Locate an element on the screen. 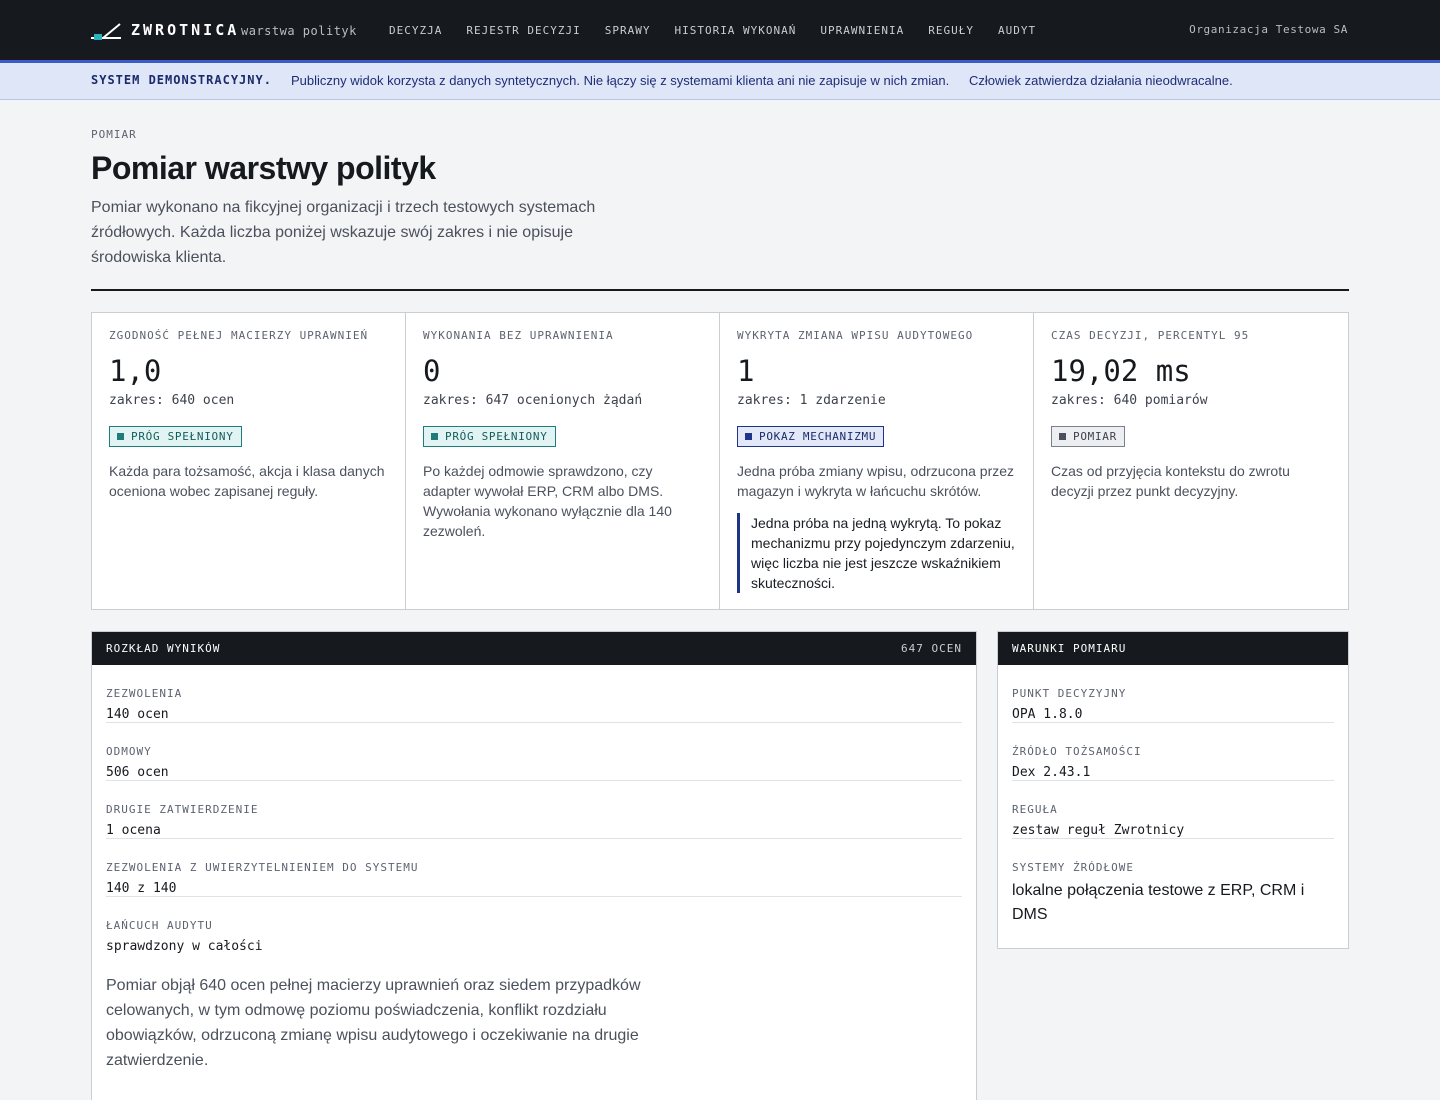 This screenshot has width=1440, height=1100. row-label: PUNKT DECYZYJNY is located at coordinates (1069, 693).